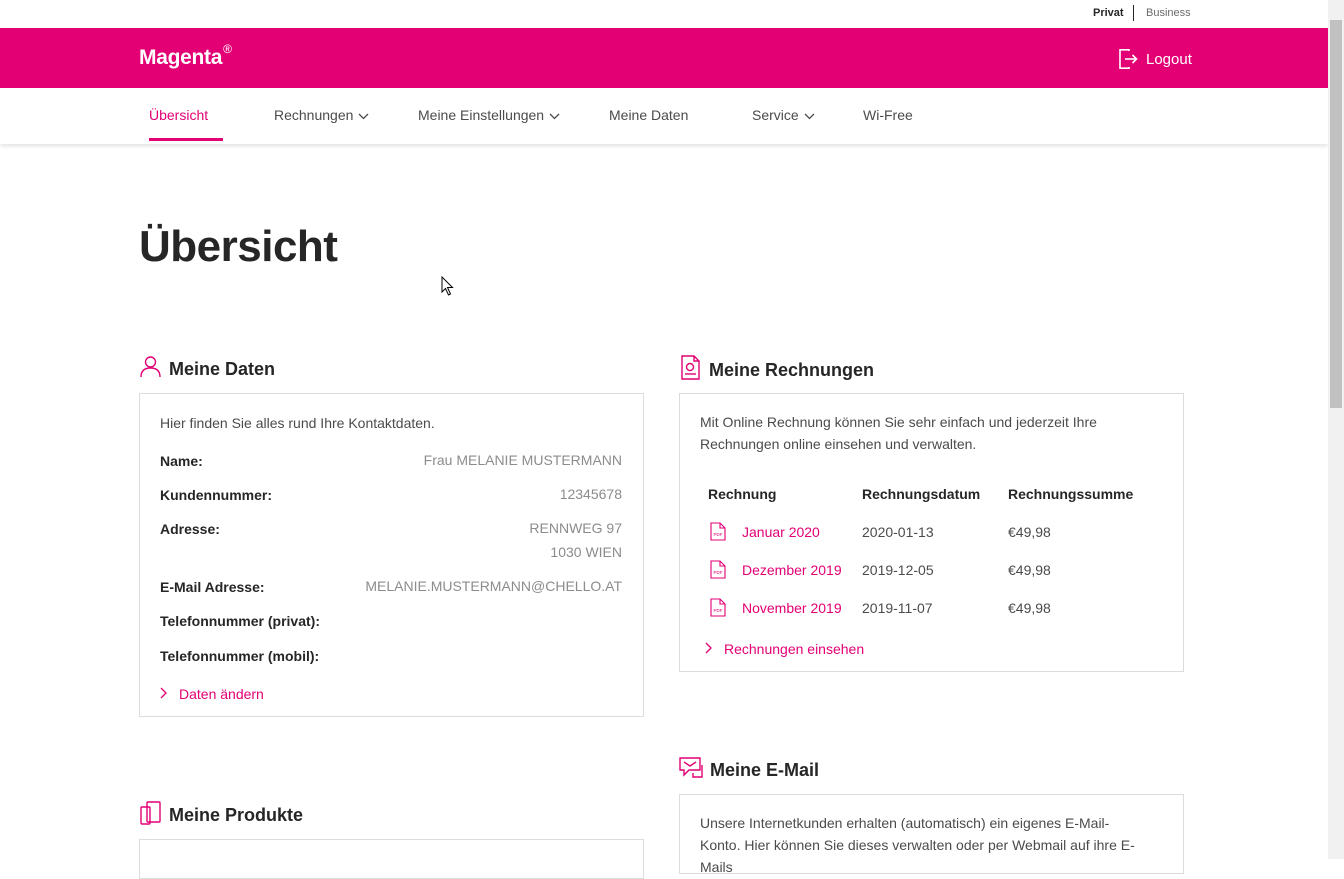 This screenshot has height=879, width=1344. I want to click on mouse-cursor-icon, so click(448, 288).